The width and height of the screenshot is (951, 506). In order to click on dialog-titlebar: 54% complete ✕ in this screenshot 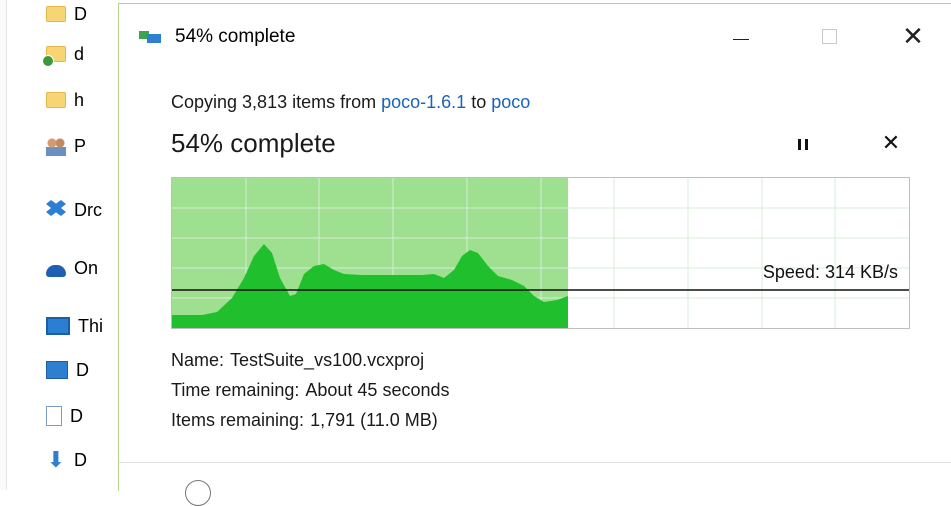, I will do `click(535, 35)`.